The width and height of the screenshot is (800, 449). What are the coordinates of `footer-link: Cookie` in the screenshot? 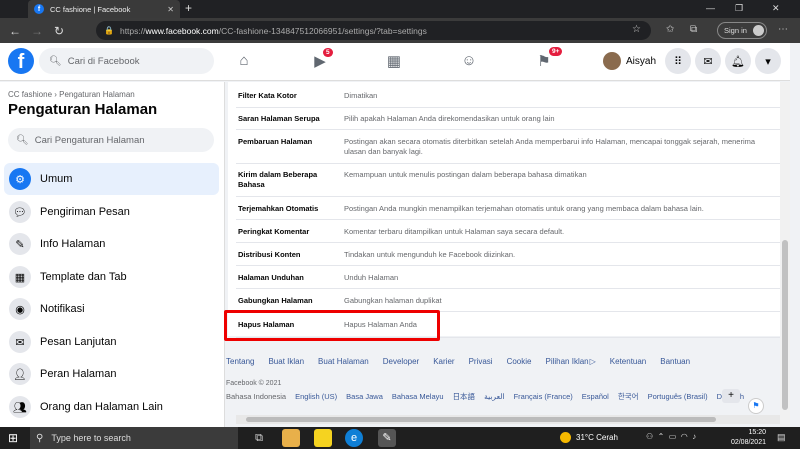 It's located at (519, 361).